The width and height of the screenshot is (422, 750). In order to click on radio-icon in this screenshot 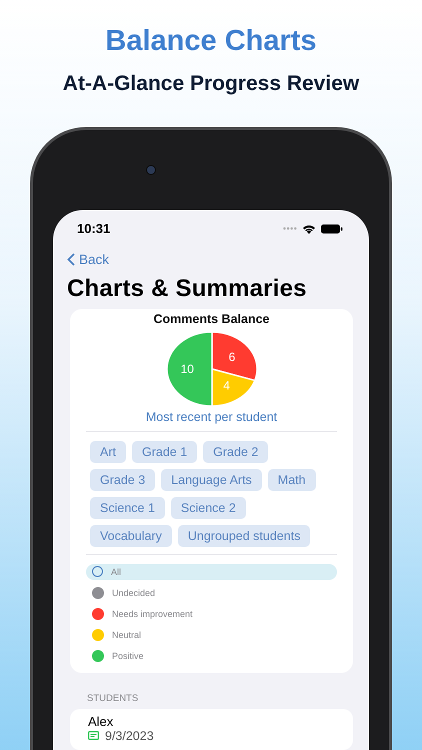, I will do `click(97, 572)`.